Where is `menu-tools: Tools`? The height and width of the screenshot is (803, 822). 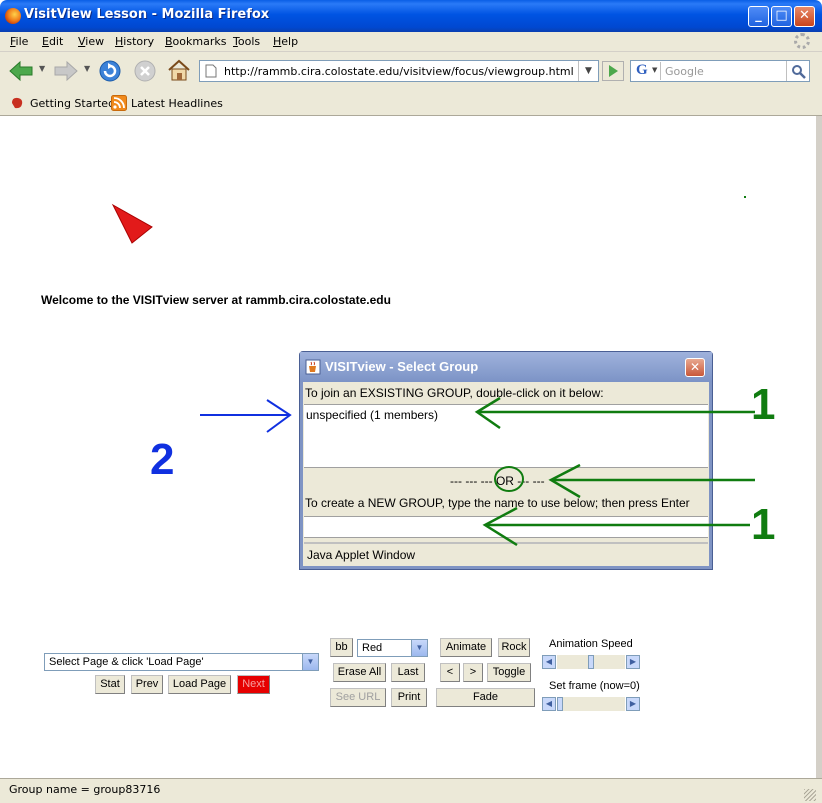
menu-tools: Tools is located at coordinates (246, 41).